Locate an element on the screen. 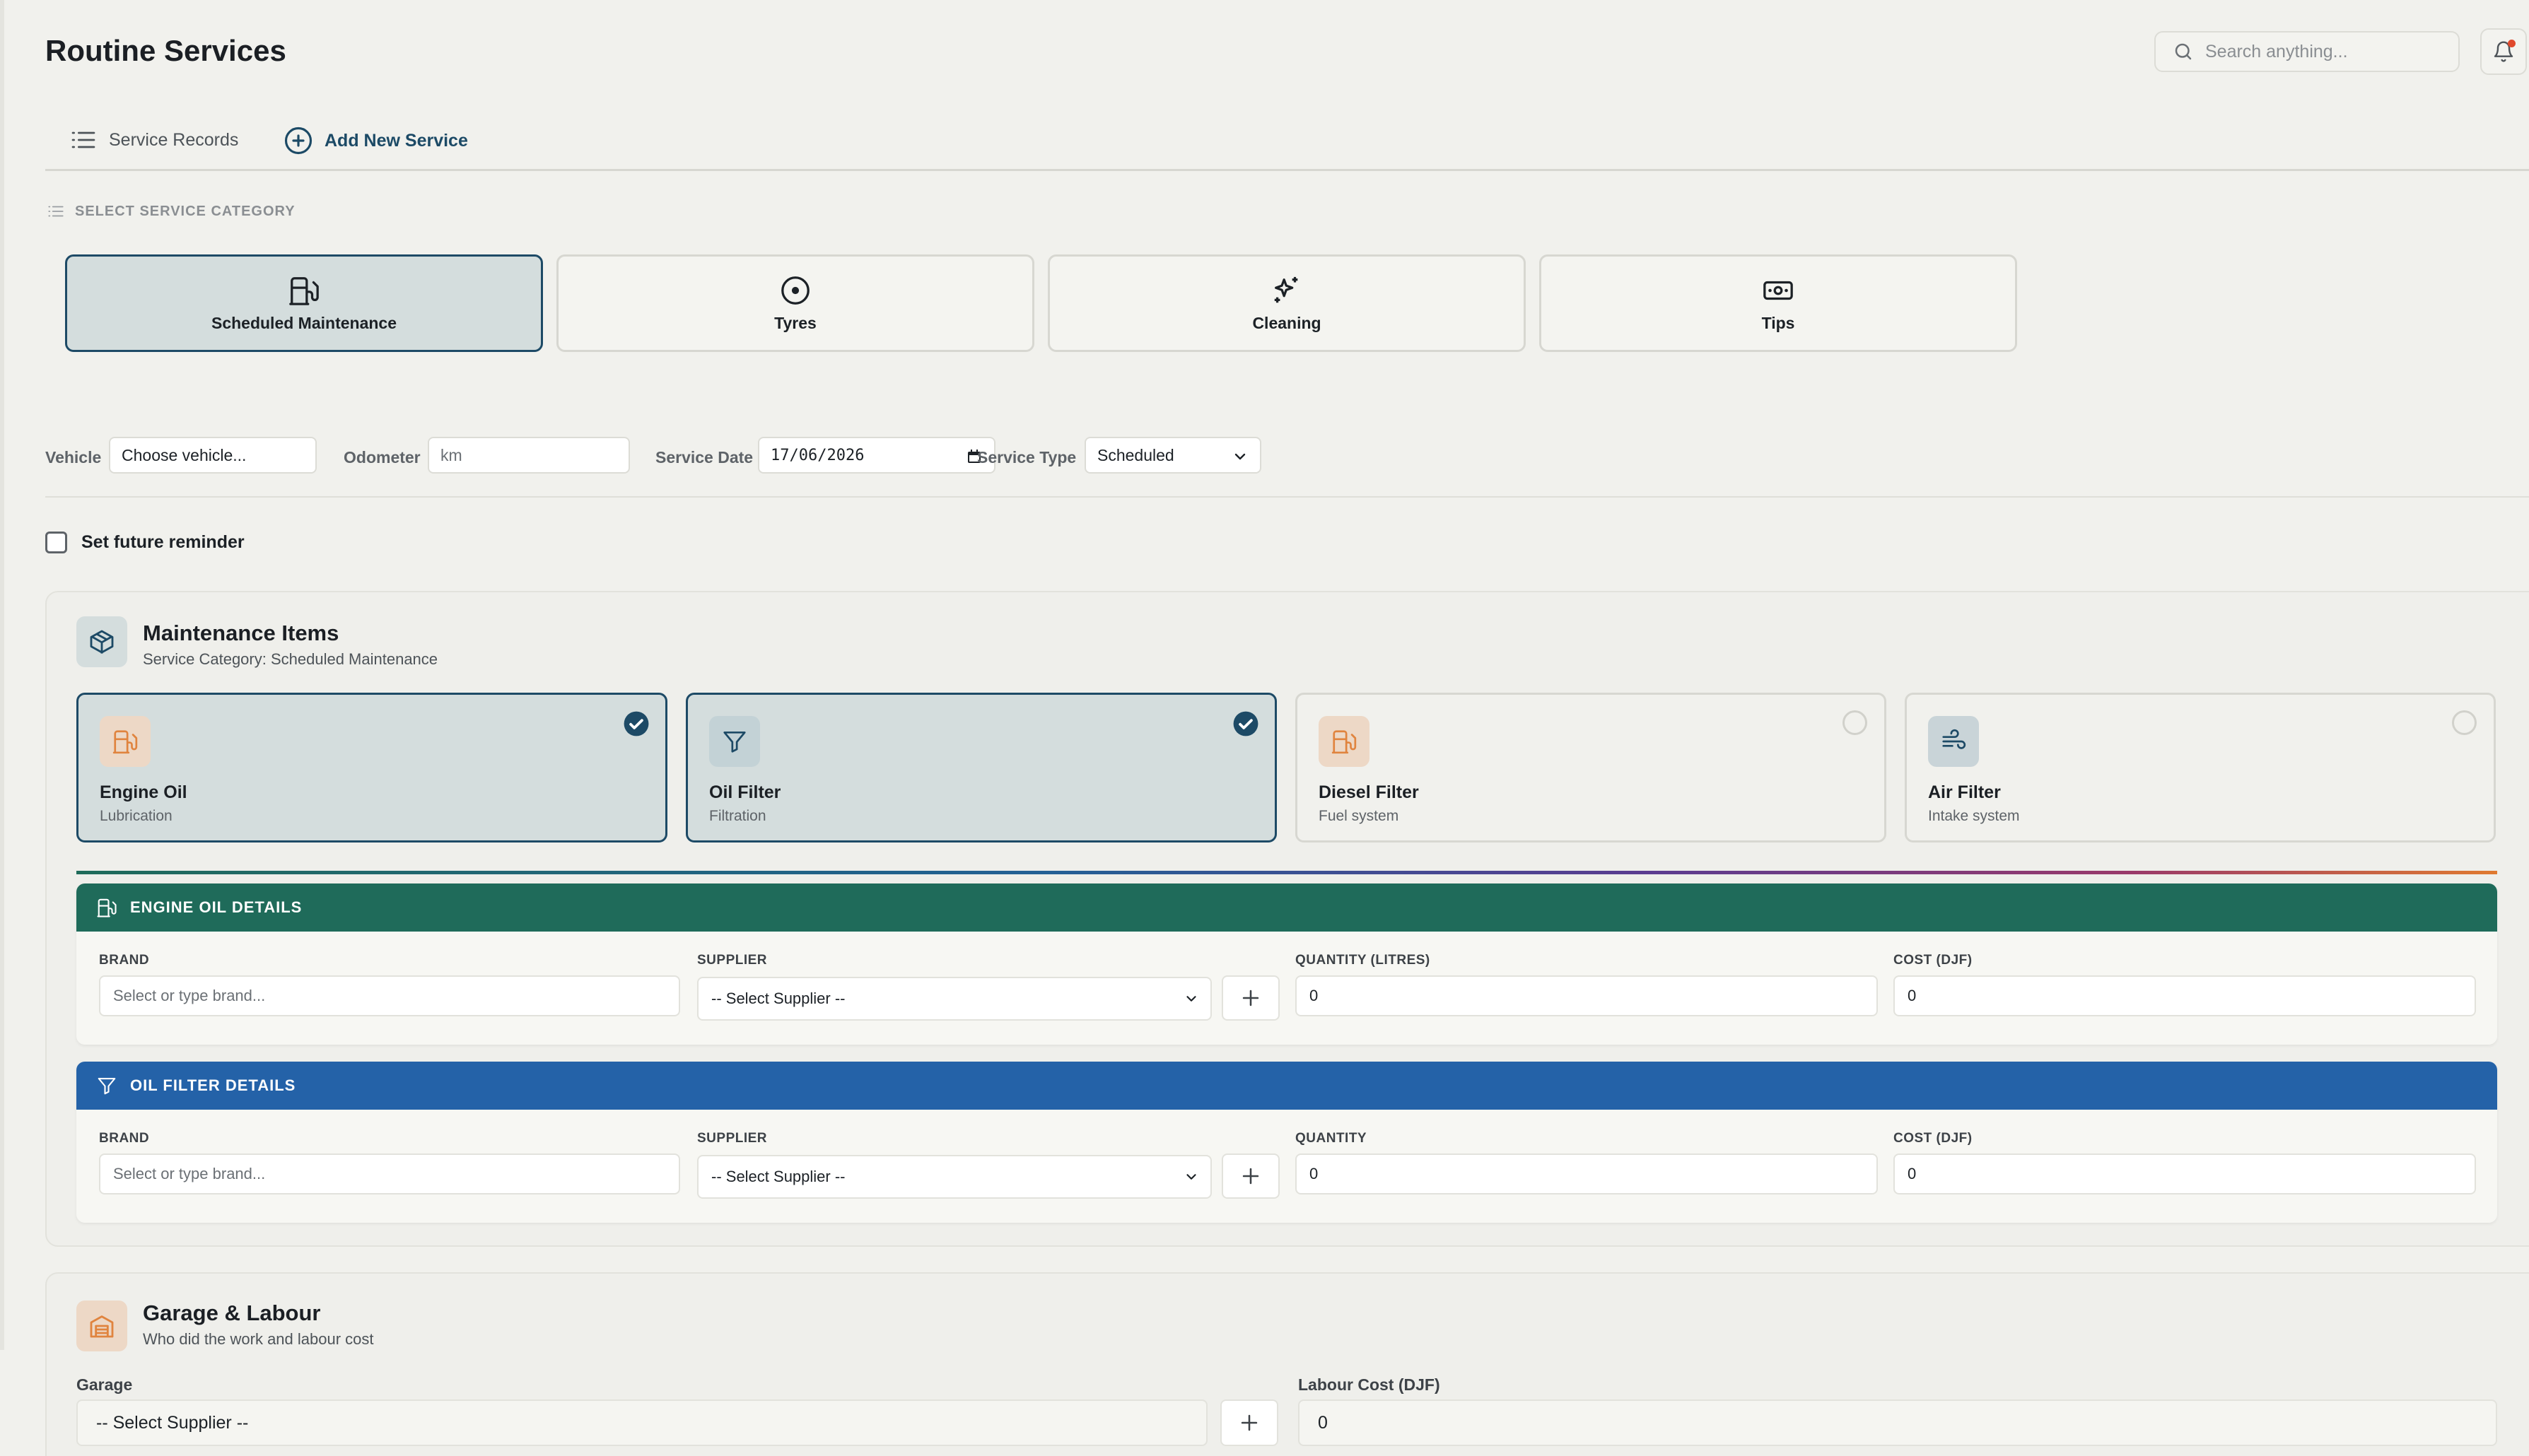 Image resolution: width=2529 pixels, height=1456 pixels. item-card-oil-filter: Oil Filter Filtration is located at coordinates (981, 768).